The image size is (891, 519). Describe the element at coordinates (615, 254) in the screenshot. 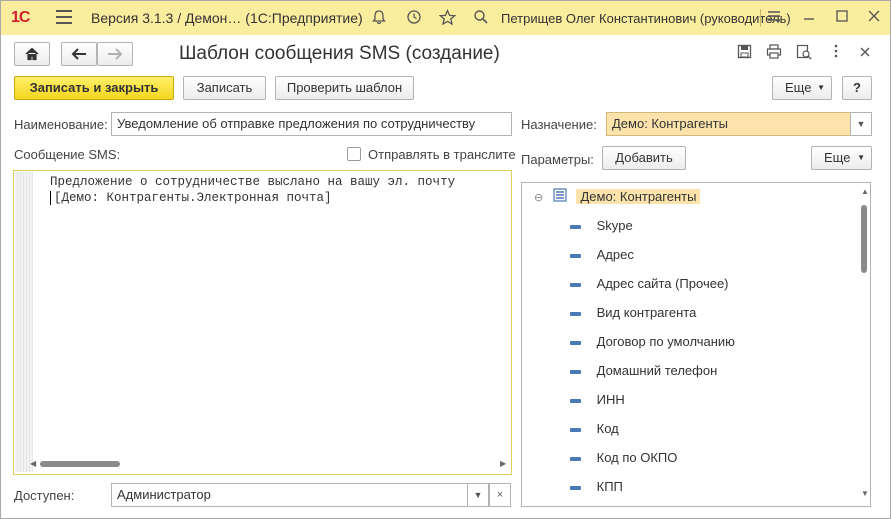

I see `tree-item-label: Адрес` at that location.